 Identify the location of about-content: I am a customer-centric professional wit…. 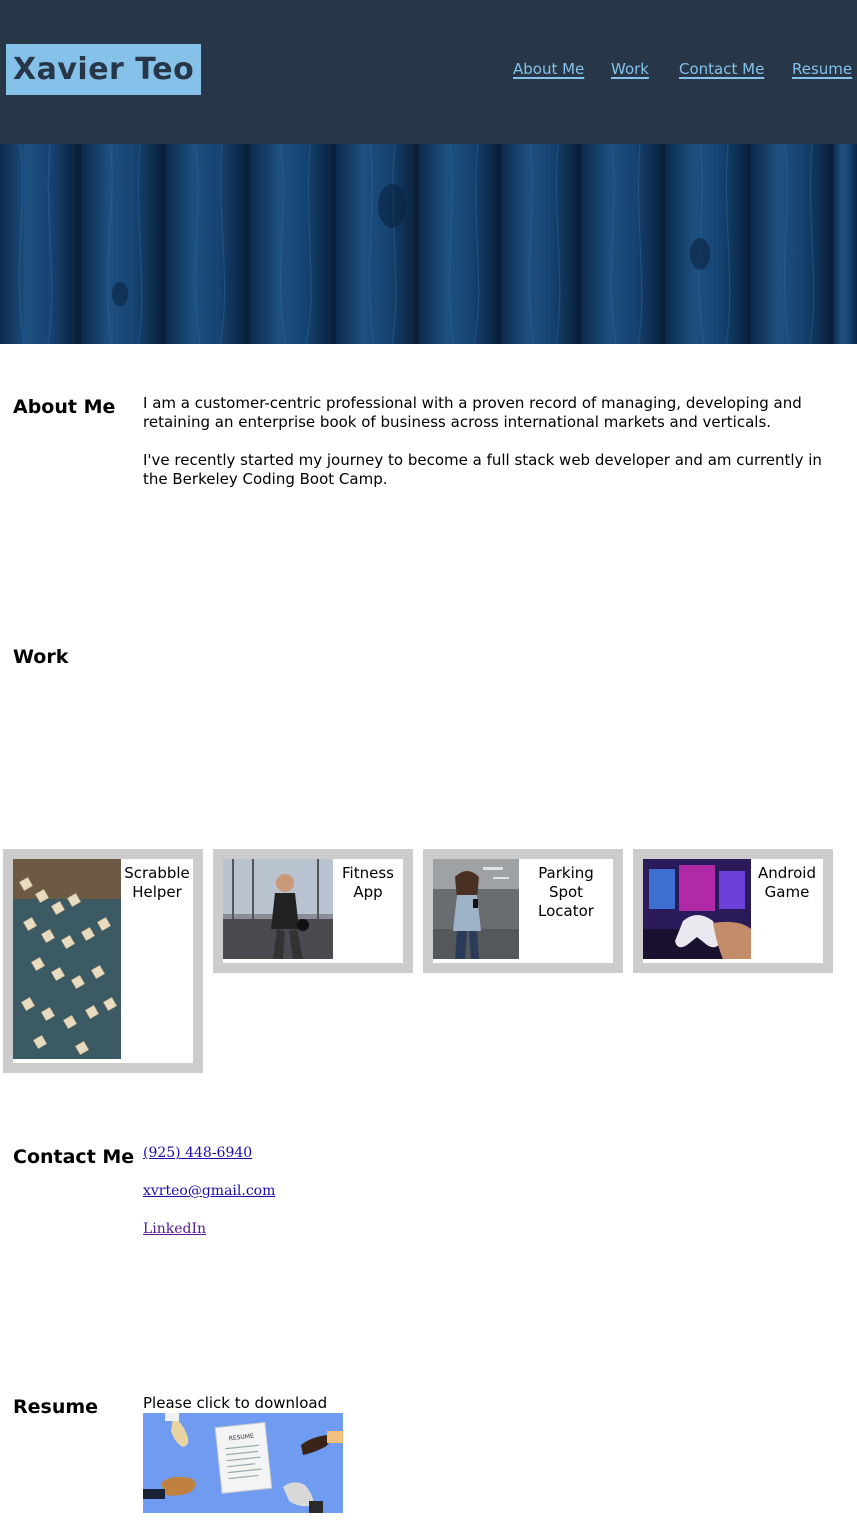
(495, 441).